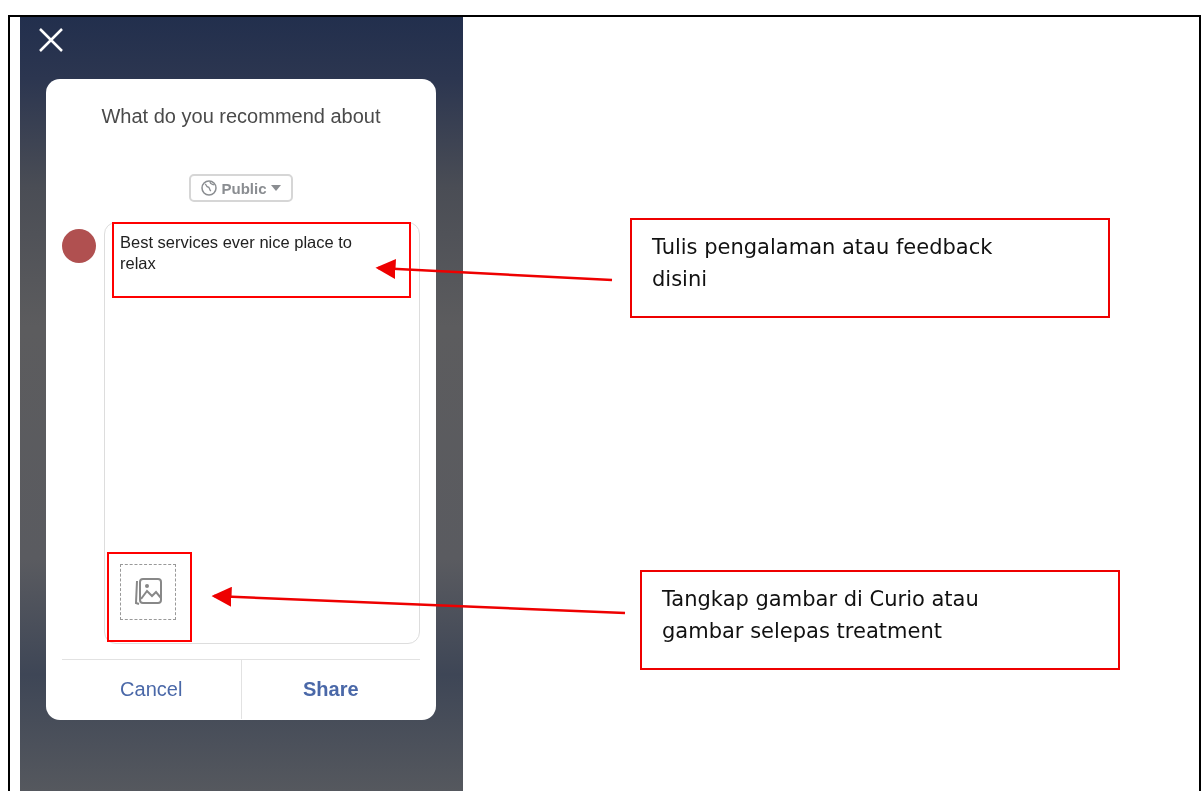  What do you see at coordinates (237, 253) in the screenshot?
I see `post-text: Best services ever nice place to relax` at bounding box center [237, 253].